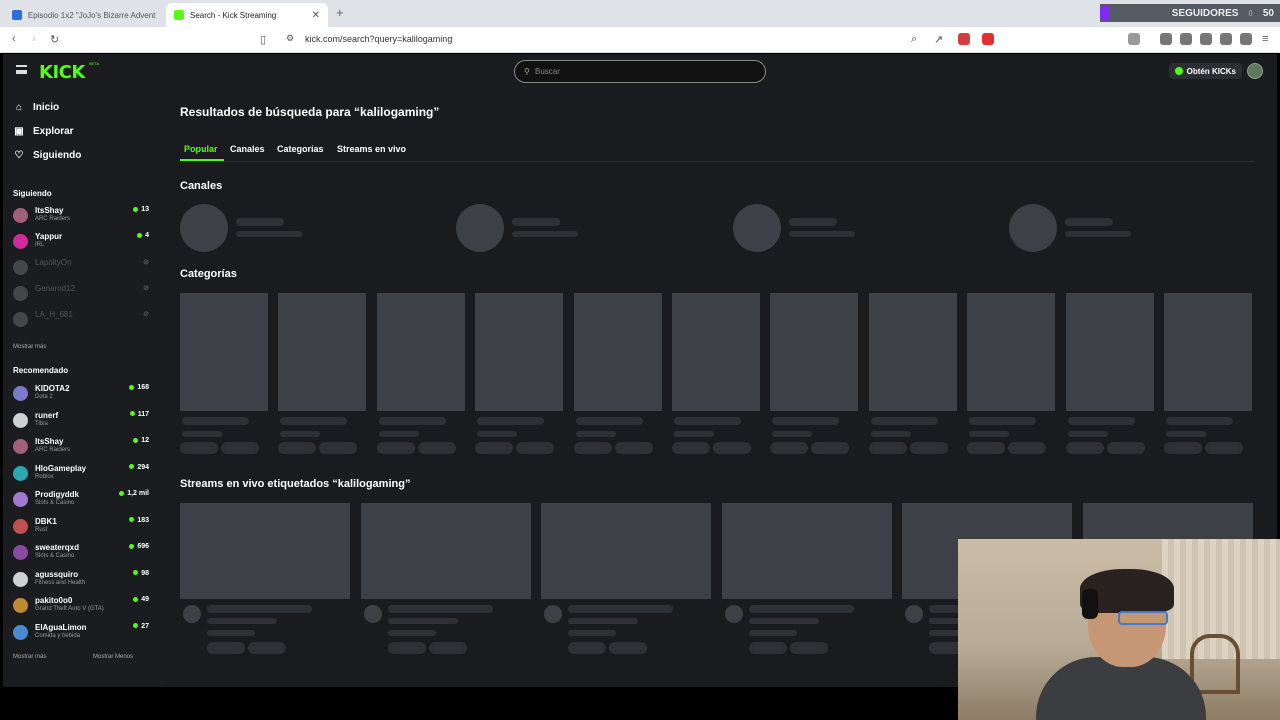 The image size is (1280, 720). I want to click on bookmark-icon: ▯, so click(263, 39).